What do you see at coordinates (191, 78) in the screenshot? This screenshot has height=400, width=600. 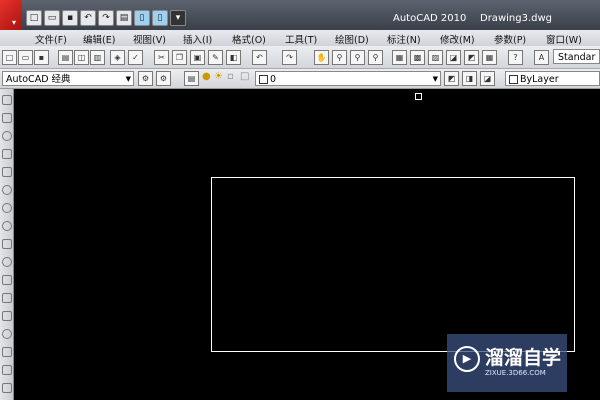 I see `layer-manager-icon: ▤` at bounding box center [191, 78].